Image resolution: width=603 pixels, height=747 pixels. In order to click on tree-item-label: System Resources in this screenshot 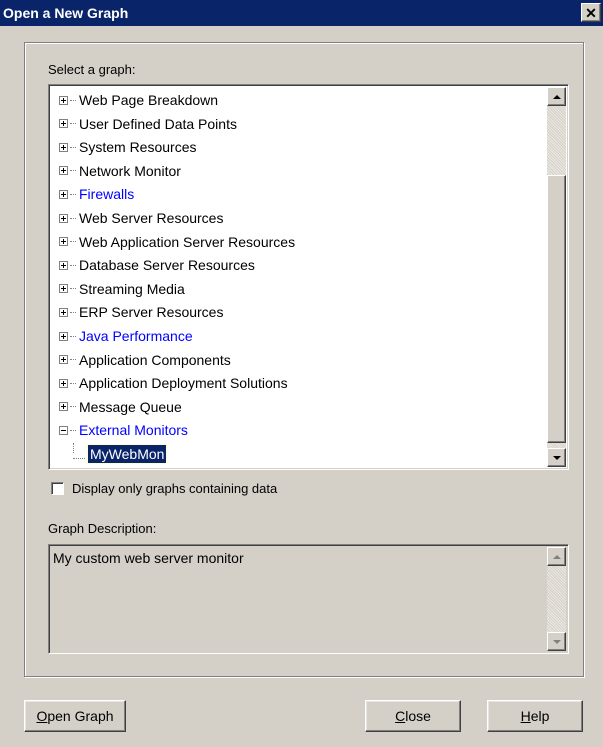, I will do `click(138, 147)`.